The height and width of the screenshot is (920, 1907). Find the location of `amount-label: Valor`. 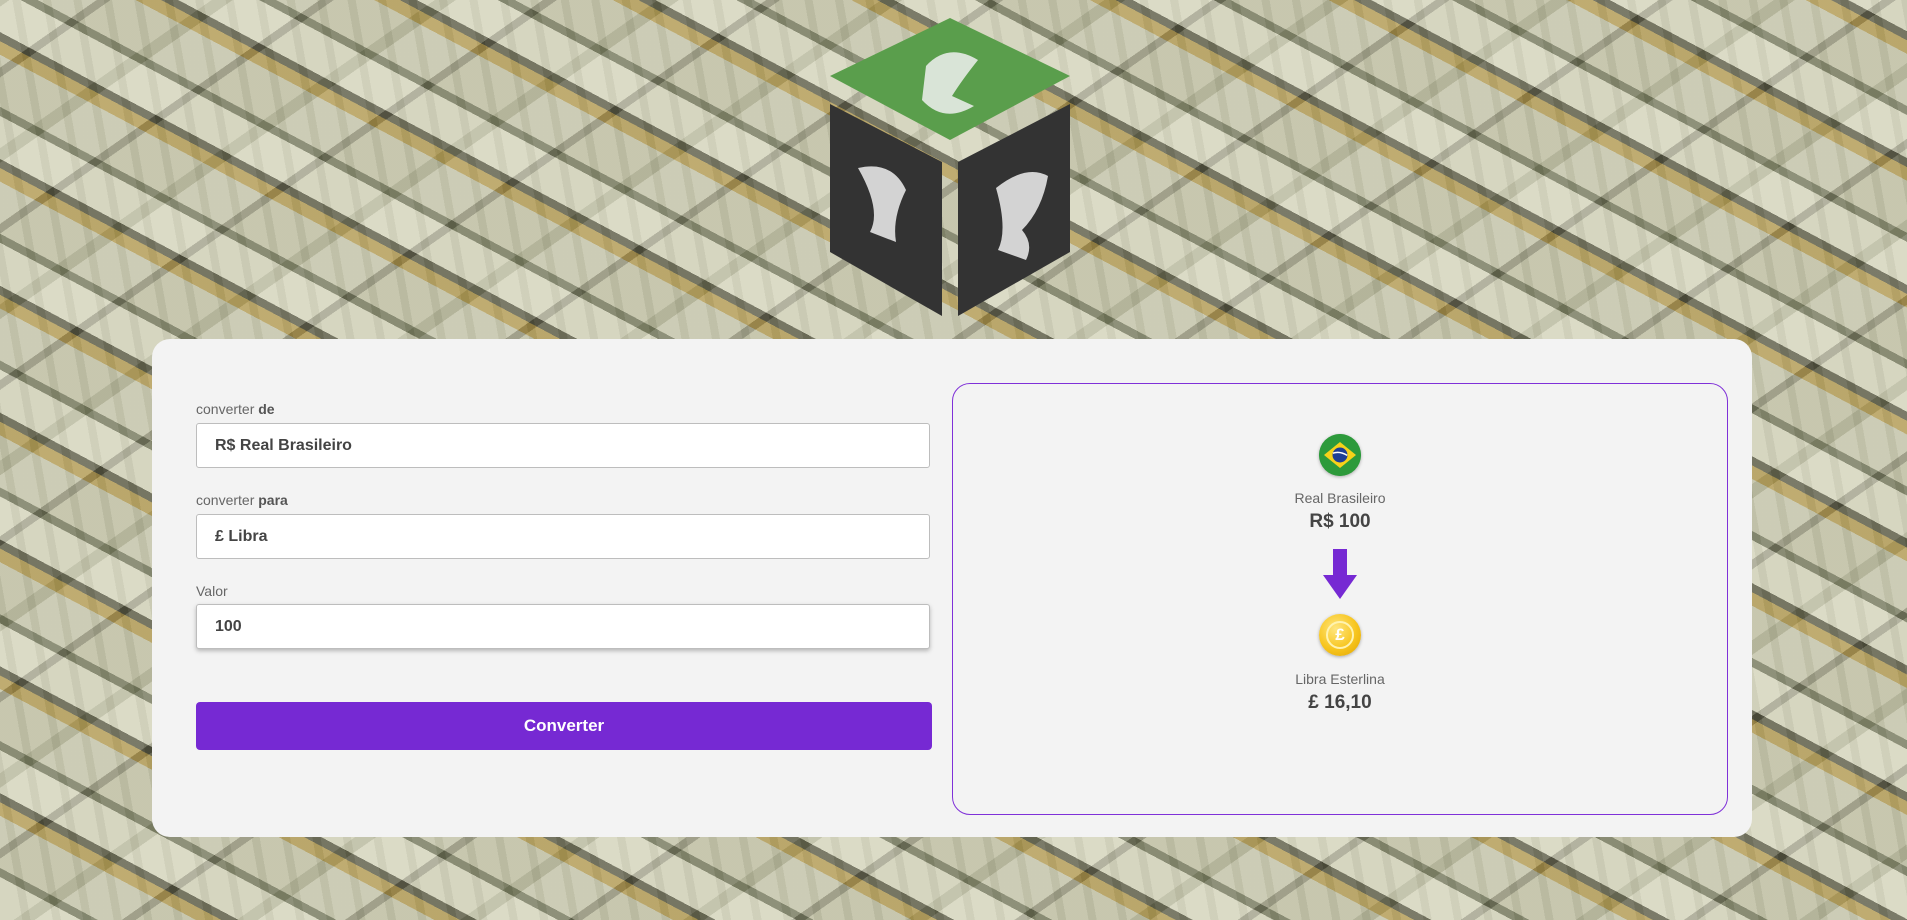

amount-label: Valor is located at coordinates (212, 591).